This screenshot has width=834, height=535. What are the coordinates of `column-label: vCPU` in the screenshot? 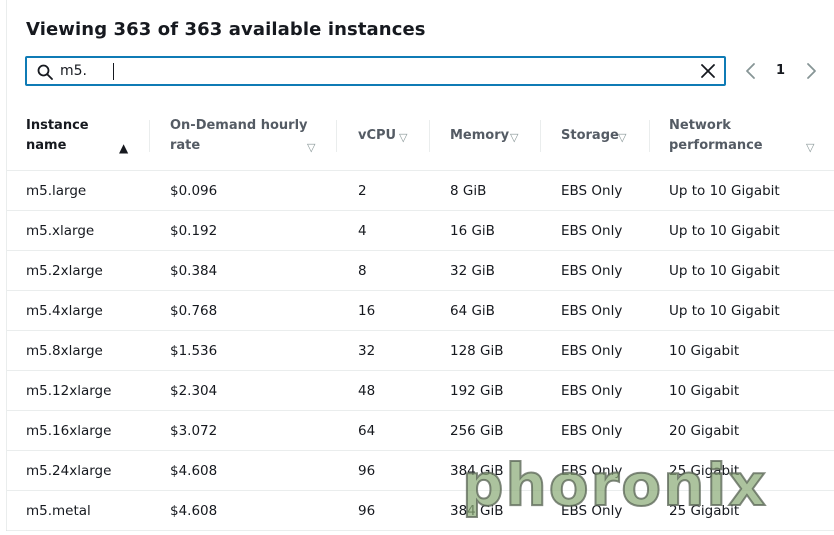 It's located at (377, 135).